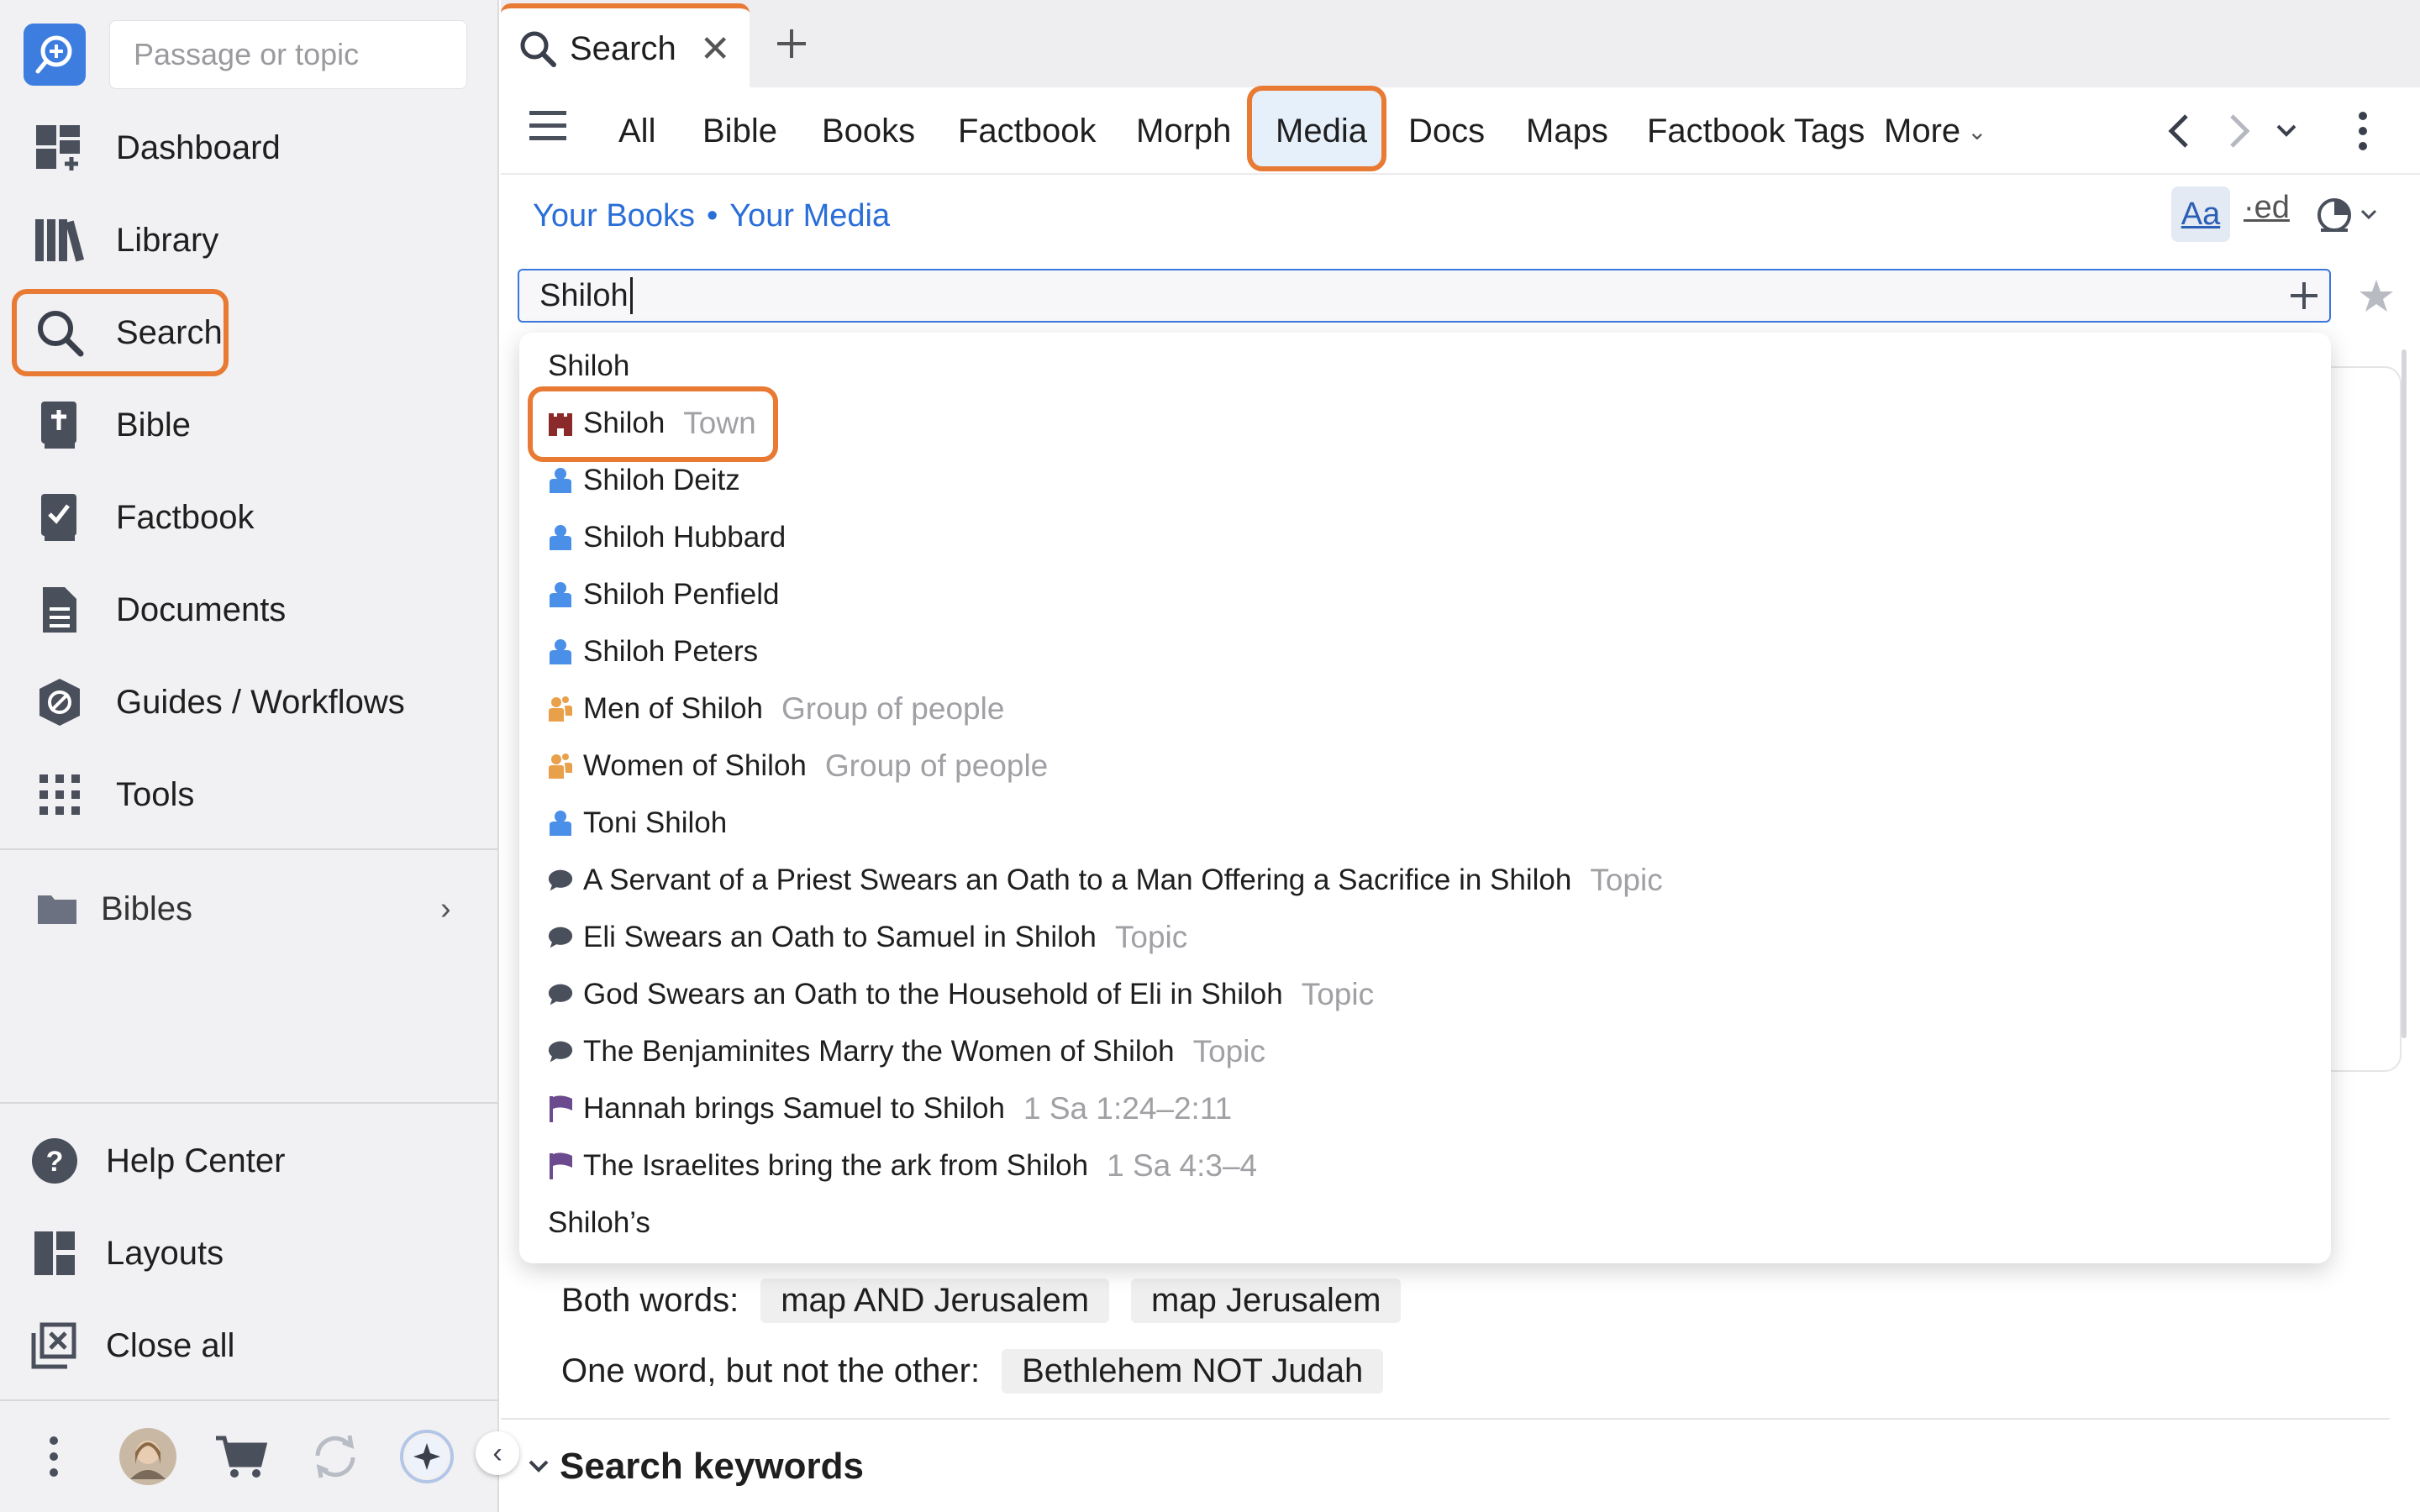 This screenshot has width=2420, height=1512. I want to click on forward-button, so click(2240, 131).